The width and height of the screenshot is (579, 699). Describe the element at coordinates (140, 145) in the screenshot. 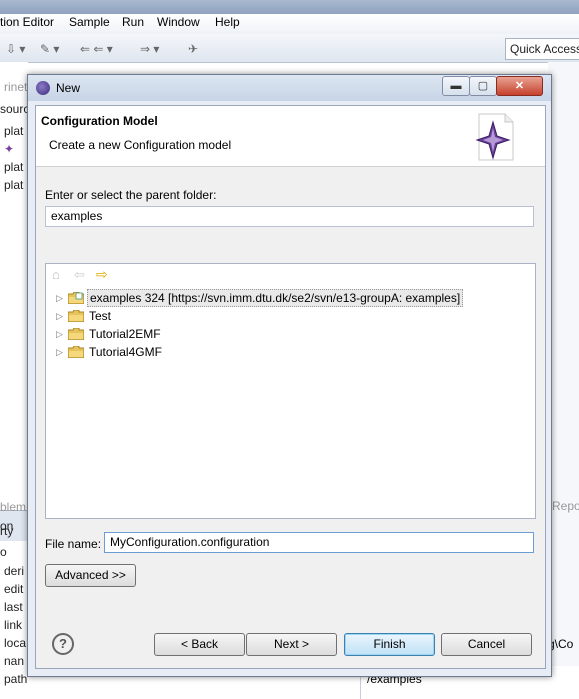

I see `wizard-page-description: Create a new Configuration model` at that location.